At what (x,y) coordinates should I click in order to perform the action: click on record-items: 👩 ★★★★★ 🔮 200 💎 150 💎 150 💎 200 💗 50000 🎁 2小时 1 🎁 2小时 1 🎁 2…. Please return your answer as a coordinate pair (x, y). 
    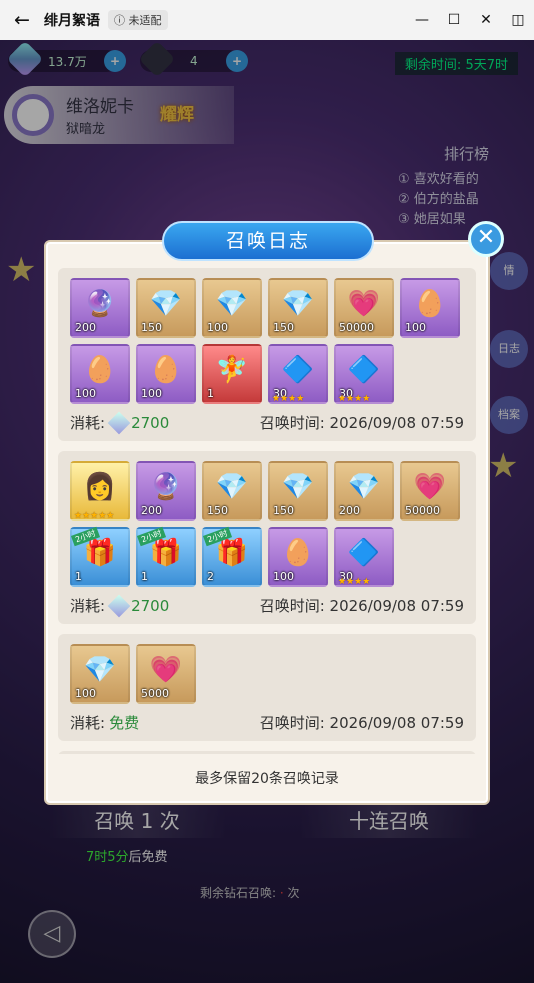
    Looking at the image, I should click on (270, 527).